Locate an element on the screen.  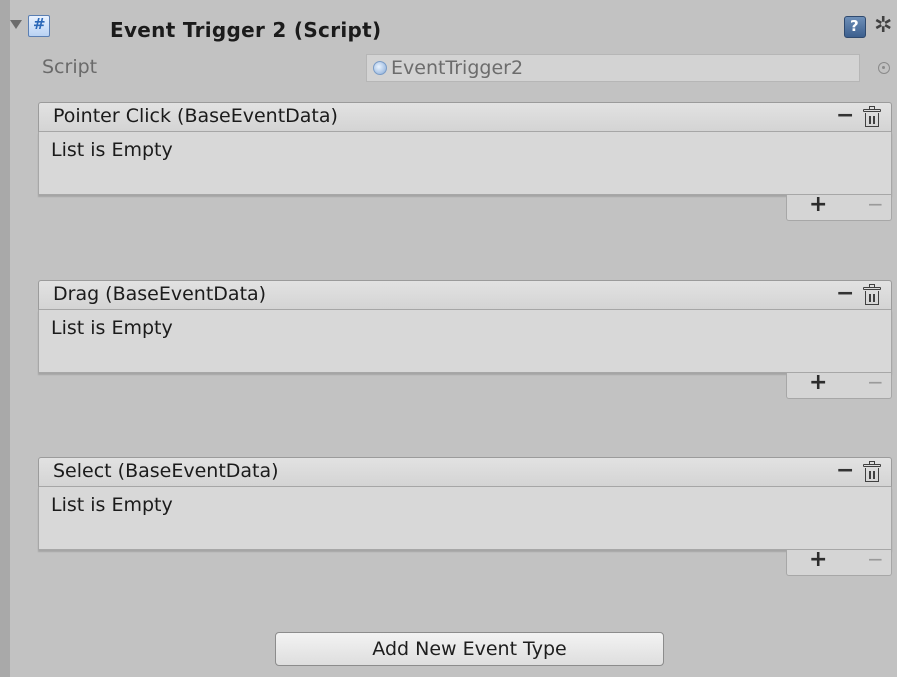
component-title: Event Trigger 2 (Script) is located at coordinates (245, 30).